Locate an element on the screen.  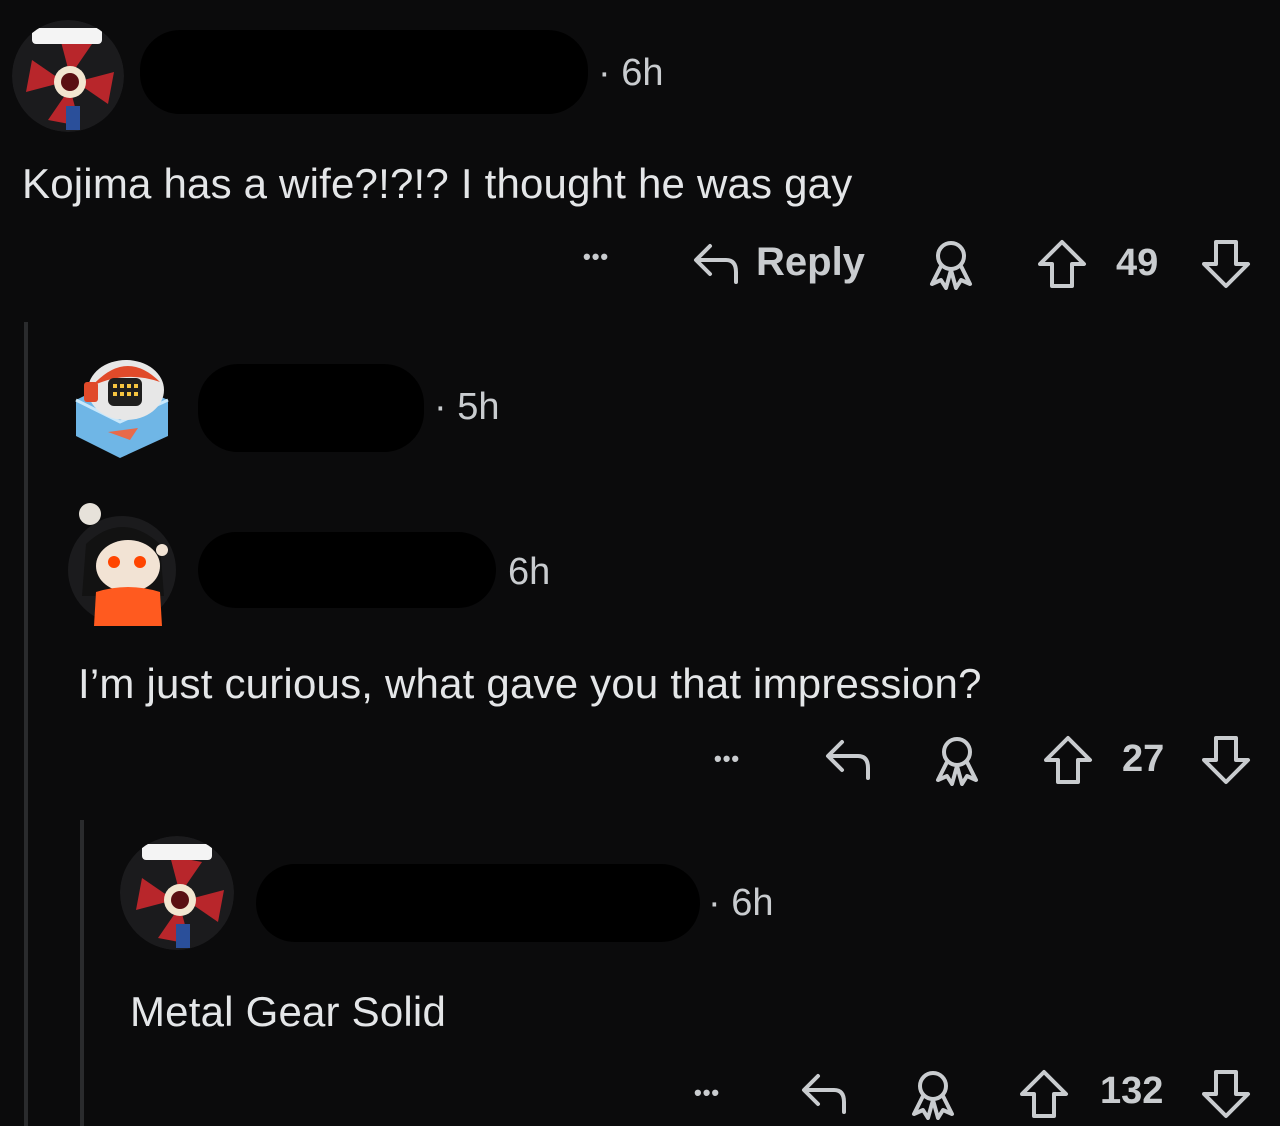
comment-timestamp: · 5h is located at coordinates (467, 407).